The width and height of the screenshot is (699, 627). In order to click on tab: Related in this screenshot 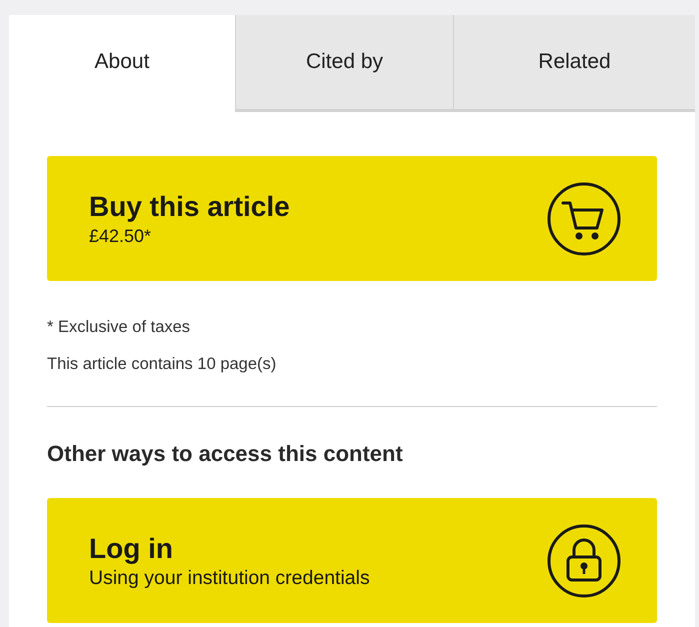, I will do `click(574, 63)`.